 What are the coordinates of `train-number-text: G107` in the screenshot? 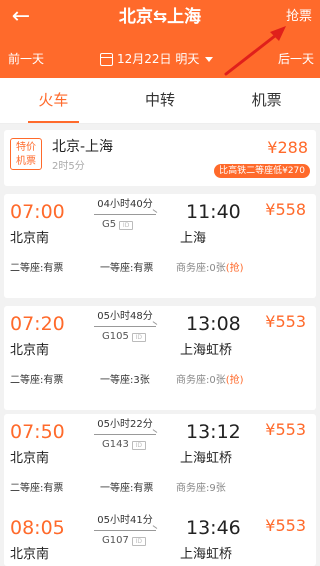 It's located at (115, 540).